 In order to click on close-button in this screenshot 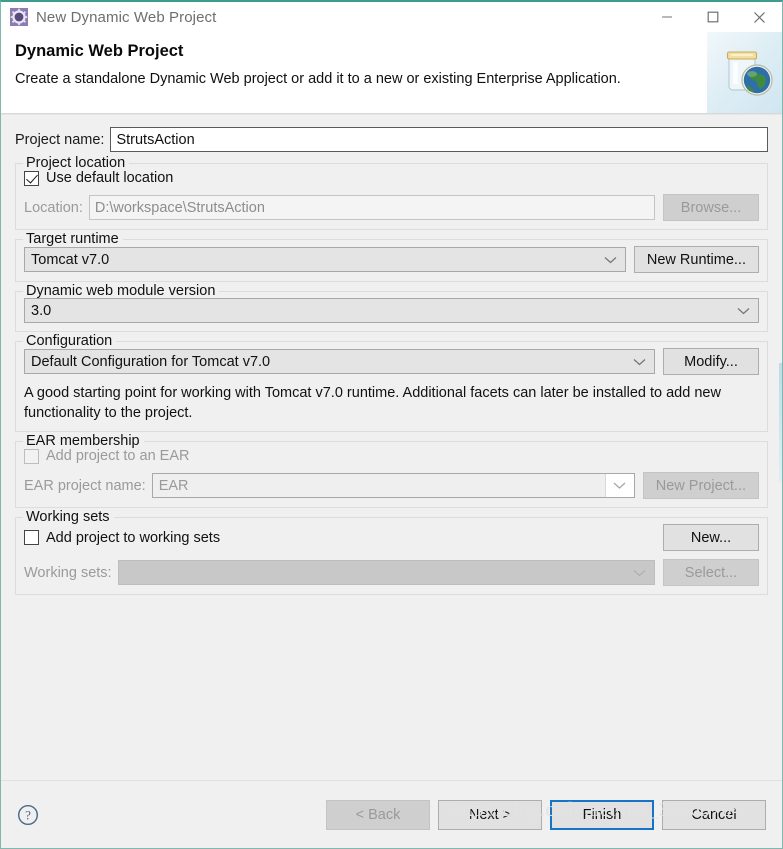, I will do `click(759, 17)`.